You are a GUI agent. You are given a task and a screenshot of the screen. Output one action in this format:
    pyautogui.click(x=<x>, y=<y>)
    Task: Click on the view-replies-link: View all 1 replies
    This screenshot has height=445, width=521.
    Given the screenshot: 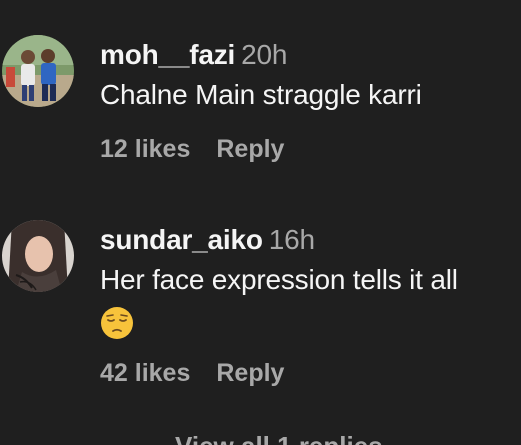 What is the action you would take?
    pyautogui.click(x=279, y=438)
    